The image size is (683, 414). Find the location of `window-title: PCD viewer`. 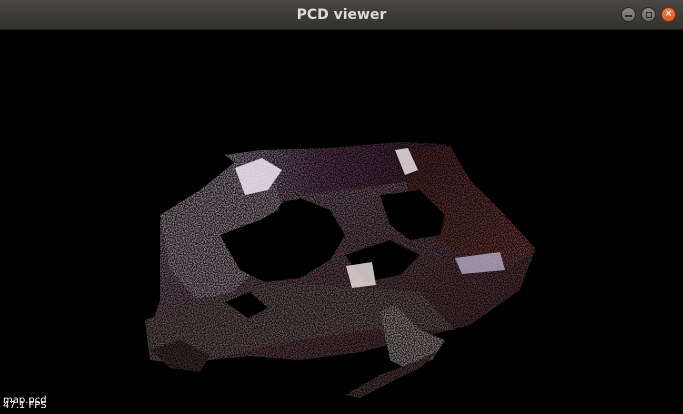

window-title: PCD viewer is located at coordinates (341, 15).